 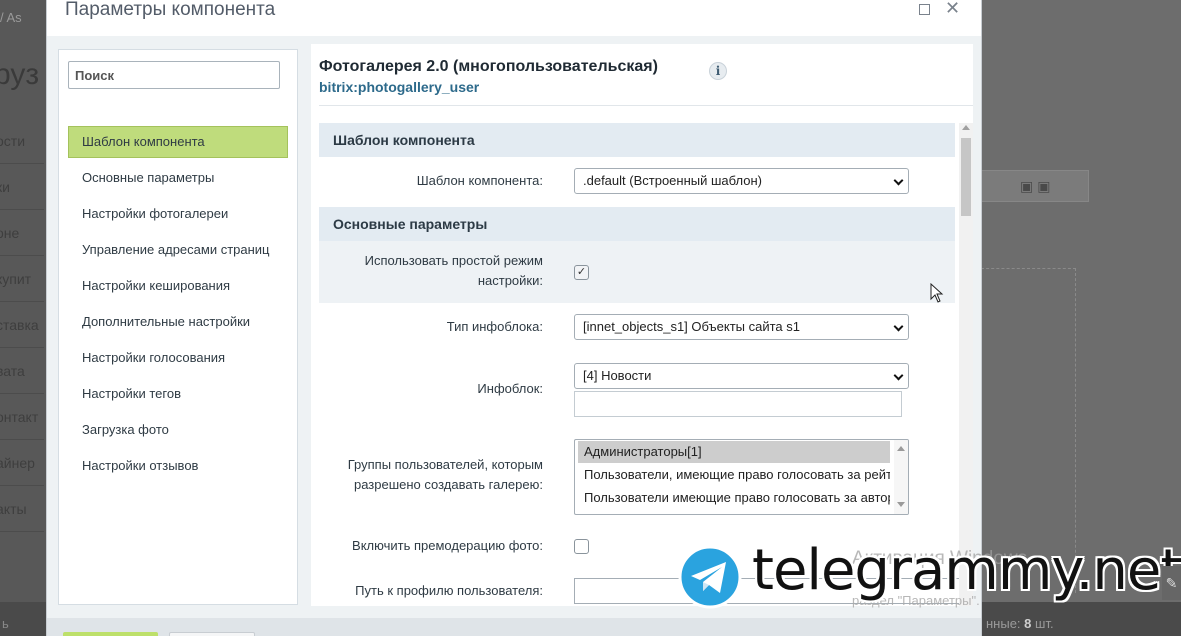 What do you see at coordinates (22, 509) in the screenshot?
I see `background-nav-item: акты` at bounding box center [22, 509].